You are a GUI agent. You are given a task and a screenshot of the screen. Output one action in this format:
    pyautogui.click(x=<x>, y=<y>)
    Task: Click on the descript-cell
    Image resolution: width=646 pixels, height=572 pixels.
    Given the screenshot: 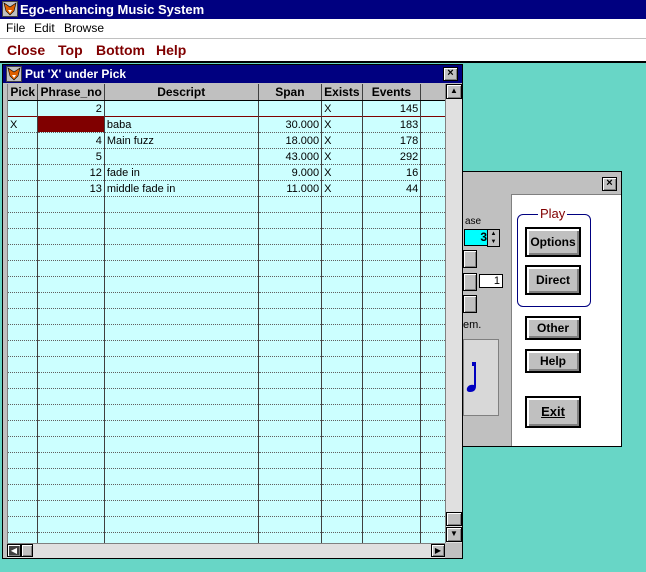 What is the action you would take?
    pyautogui.click(x=181, y=156)
    